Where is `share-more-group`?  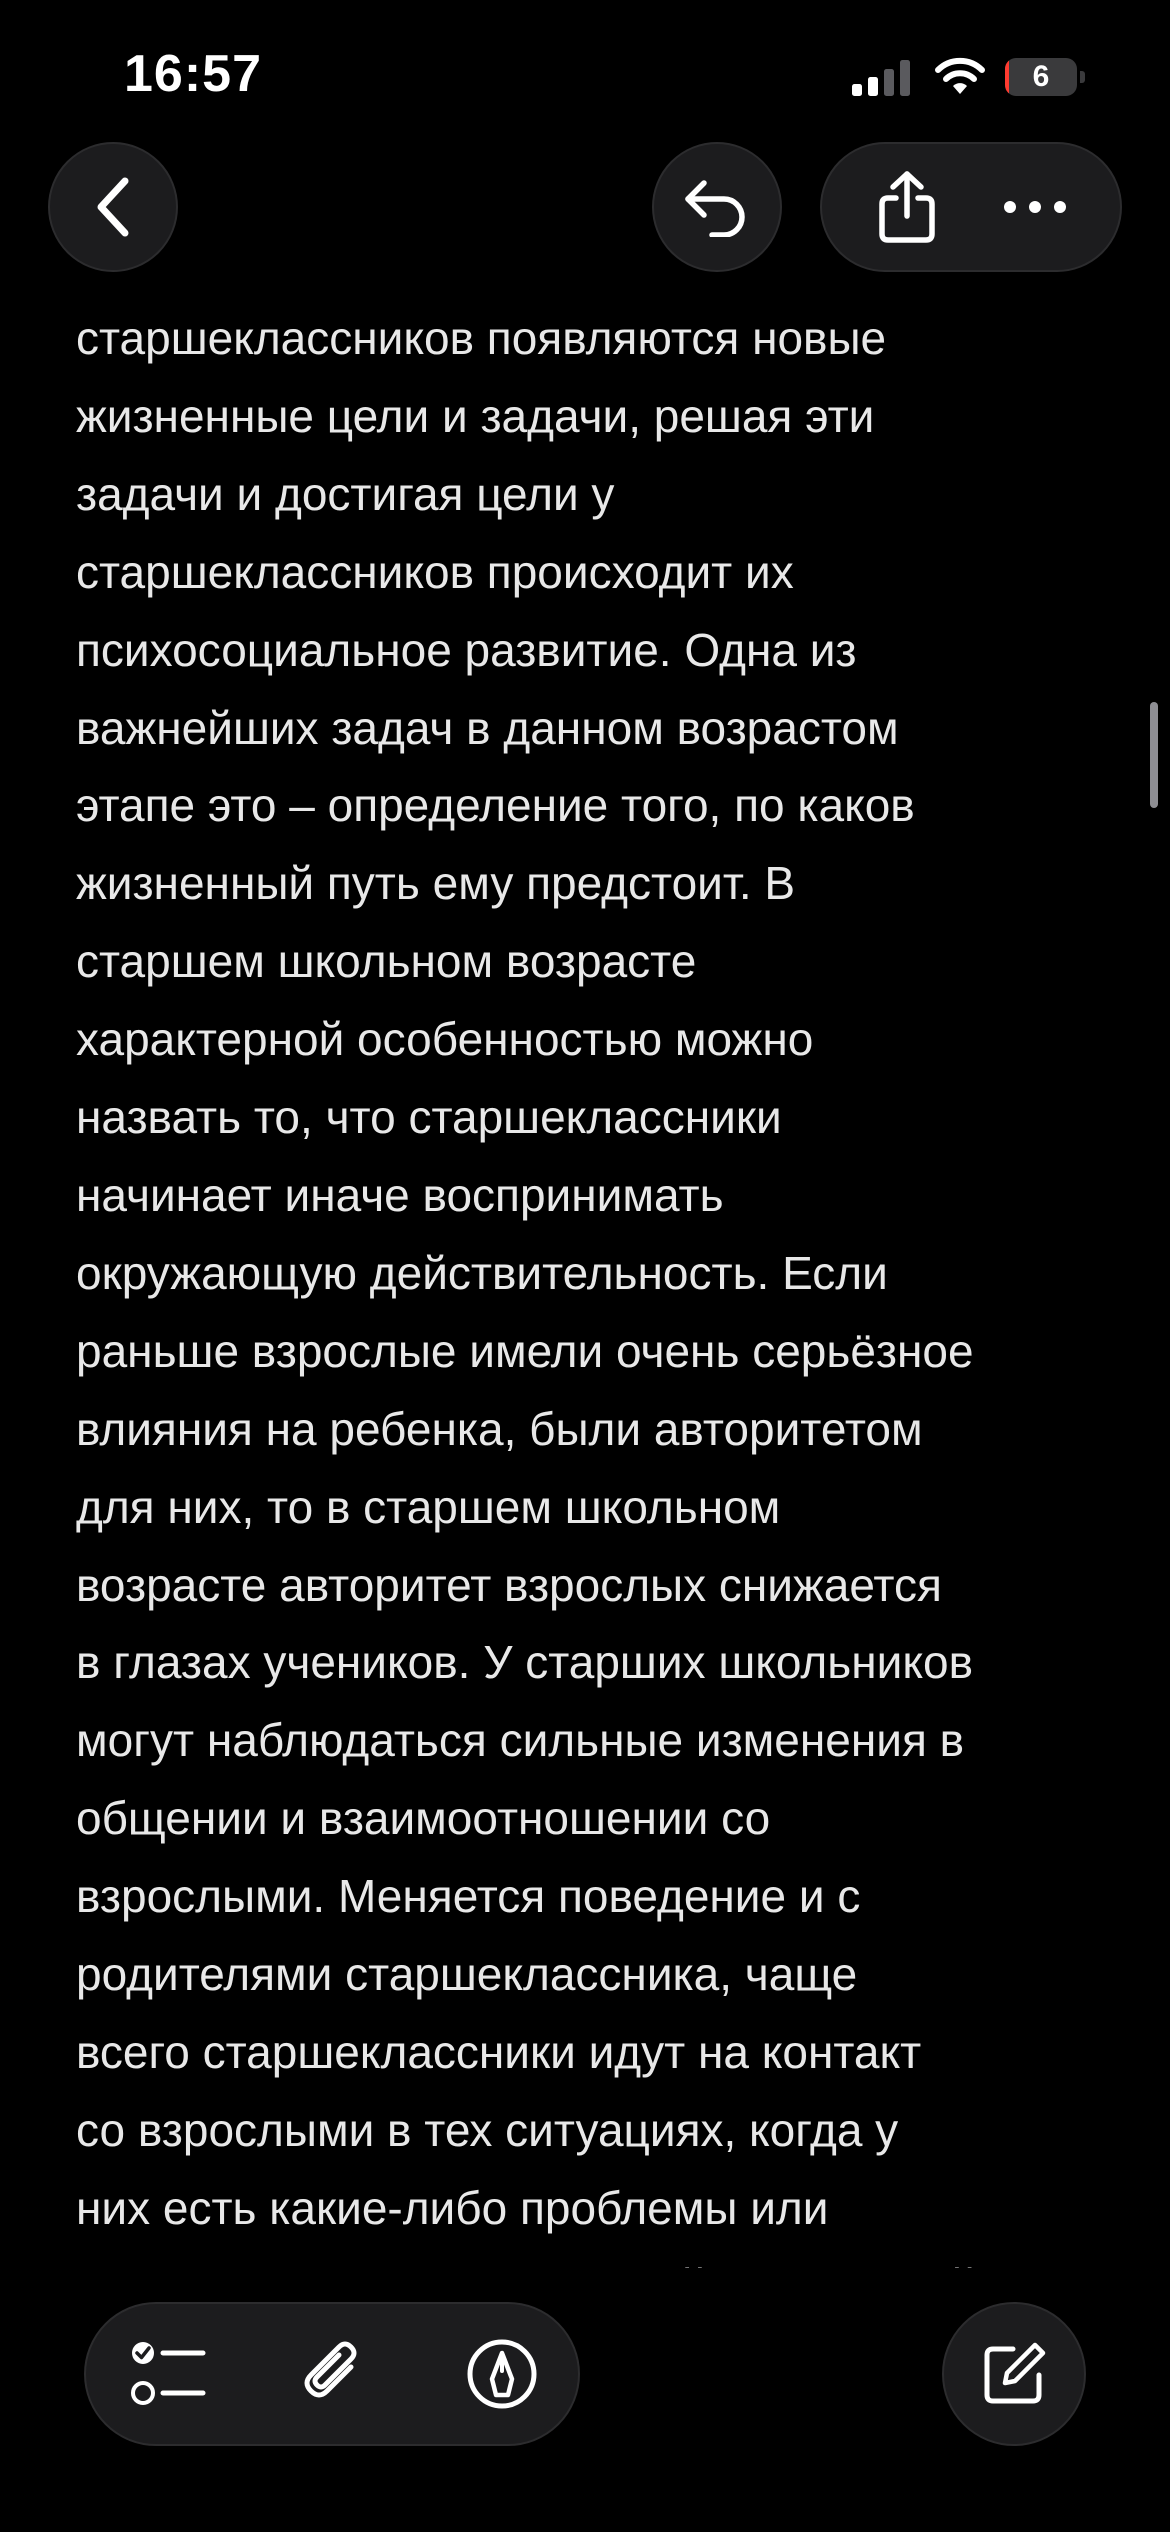
share-more-group is located at coordinates (971, 207).